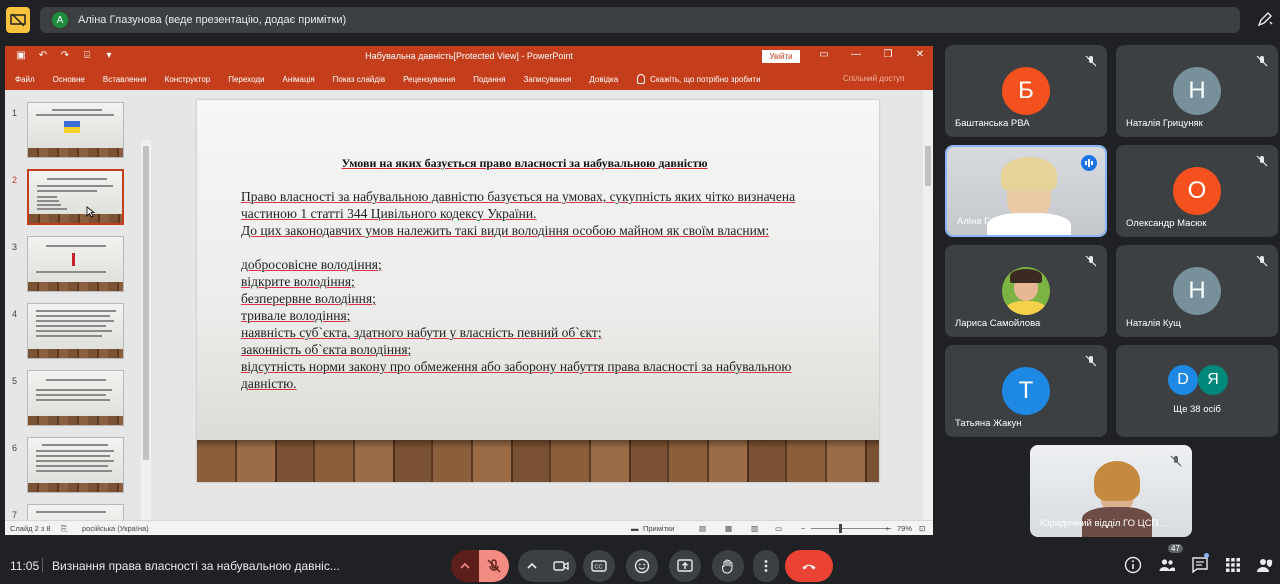  I want to click on signin-button: Увійти, so click(781, 56).